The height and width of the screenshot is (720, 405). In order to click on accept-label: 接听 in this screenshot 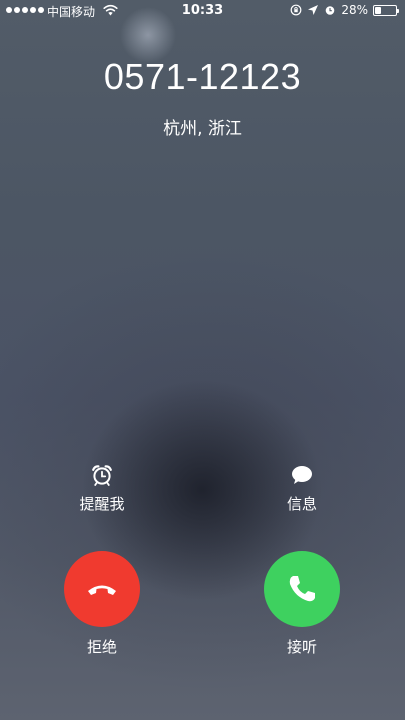, I will do `click(301, 647)`.